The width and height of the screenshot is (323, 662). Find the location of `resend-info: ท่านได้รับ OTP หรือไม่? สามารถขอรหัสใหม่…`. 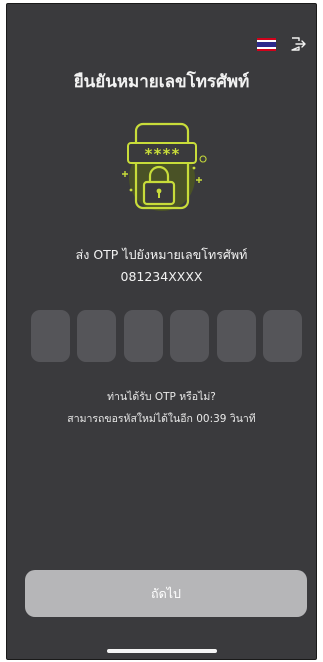

resend-info: ท่านได้รับ OTP หรือไม่? สามารถขอรหัสใหม่… is located at coordinates (161, 408).